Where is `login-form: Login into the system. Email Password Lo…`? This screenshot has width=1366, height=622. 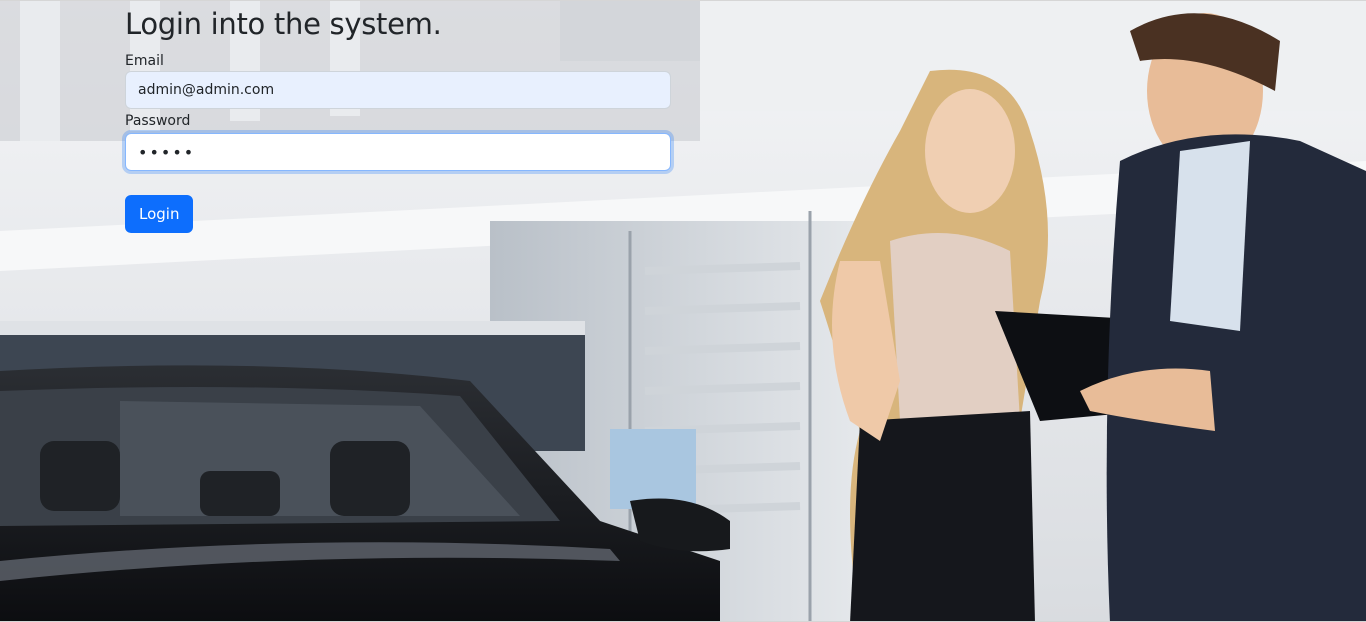 login-form: Login into the system. Email Password Lo… is located at coordinates (398, 118).